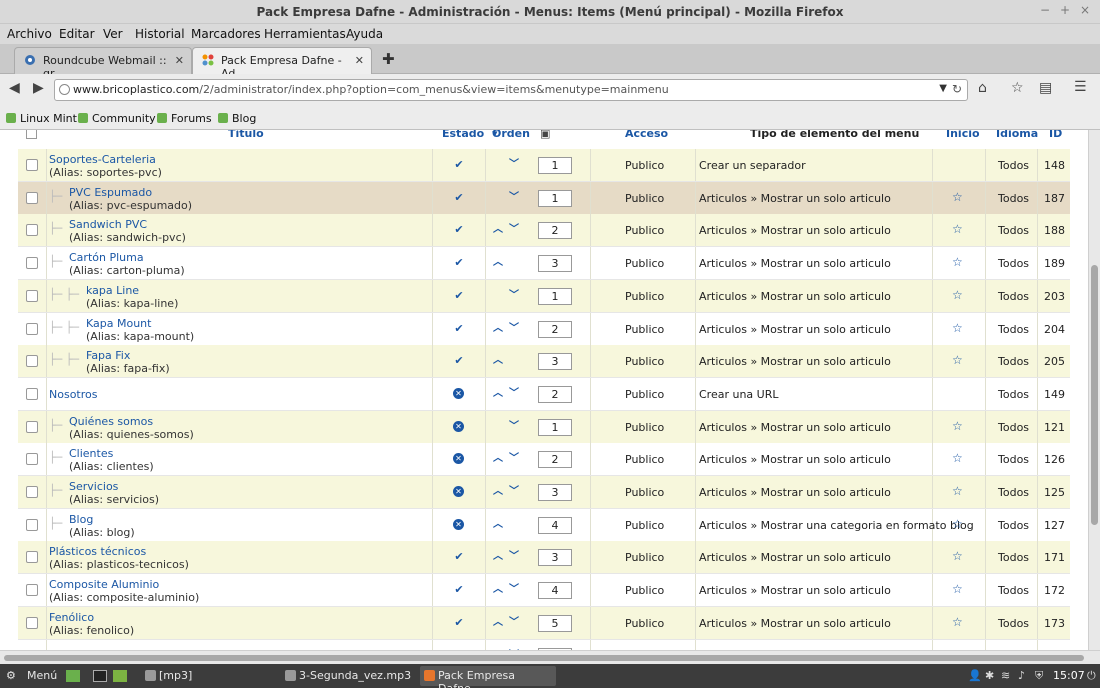 This screenshot has height=688, width=1100. Describe the element at coordinates (646, 135) in the screenshot. I see `header-acceso: Acceso` at that location.